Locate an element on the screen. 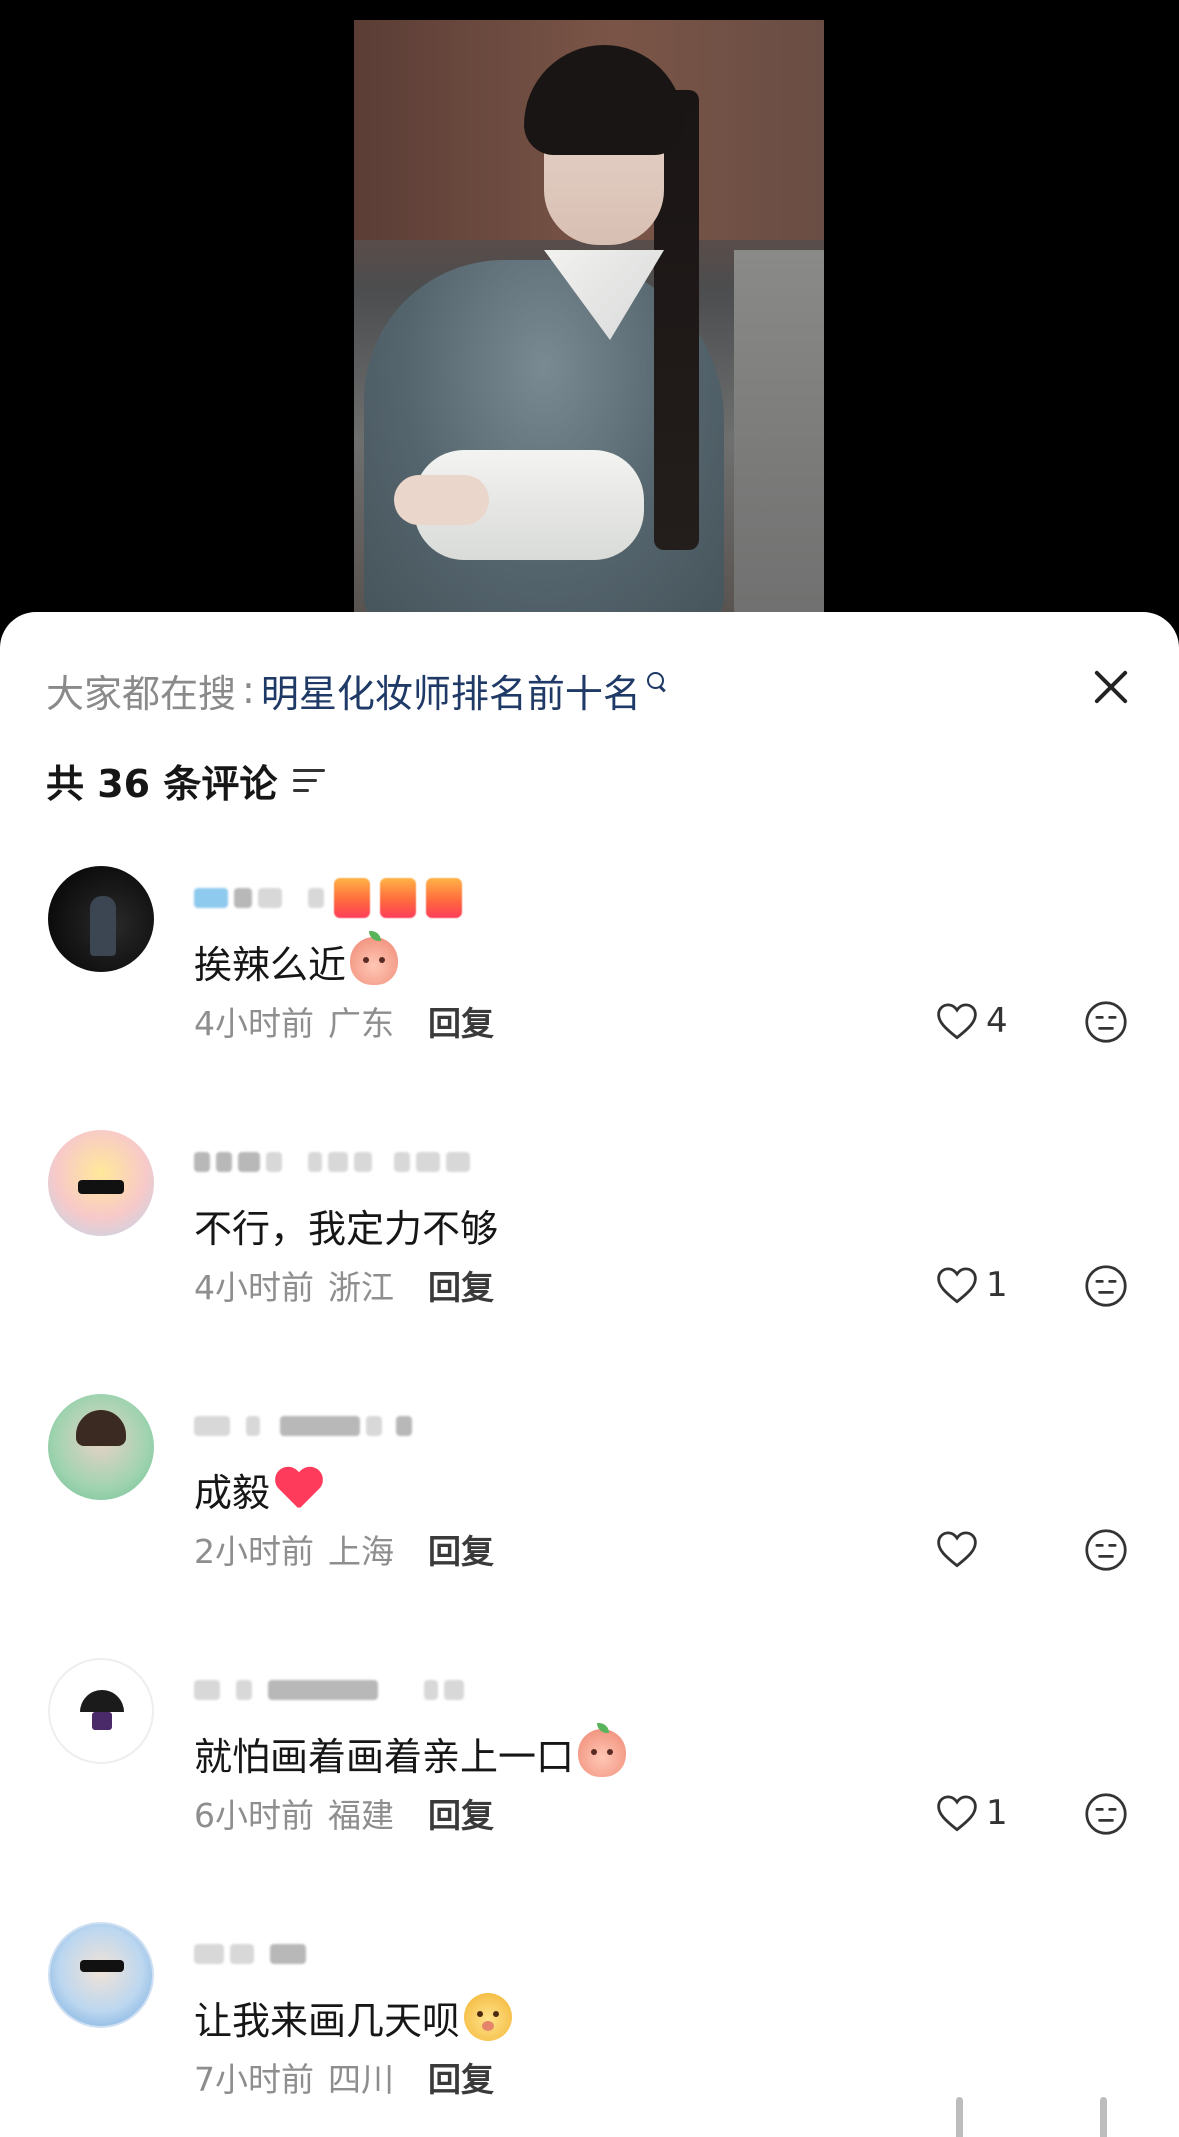  comment-item: 不行，我定力不够 4小时前 浙江 回复 1 is located at coordinates (589, 1250).